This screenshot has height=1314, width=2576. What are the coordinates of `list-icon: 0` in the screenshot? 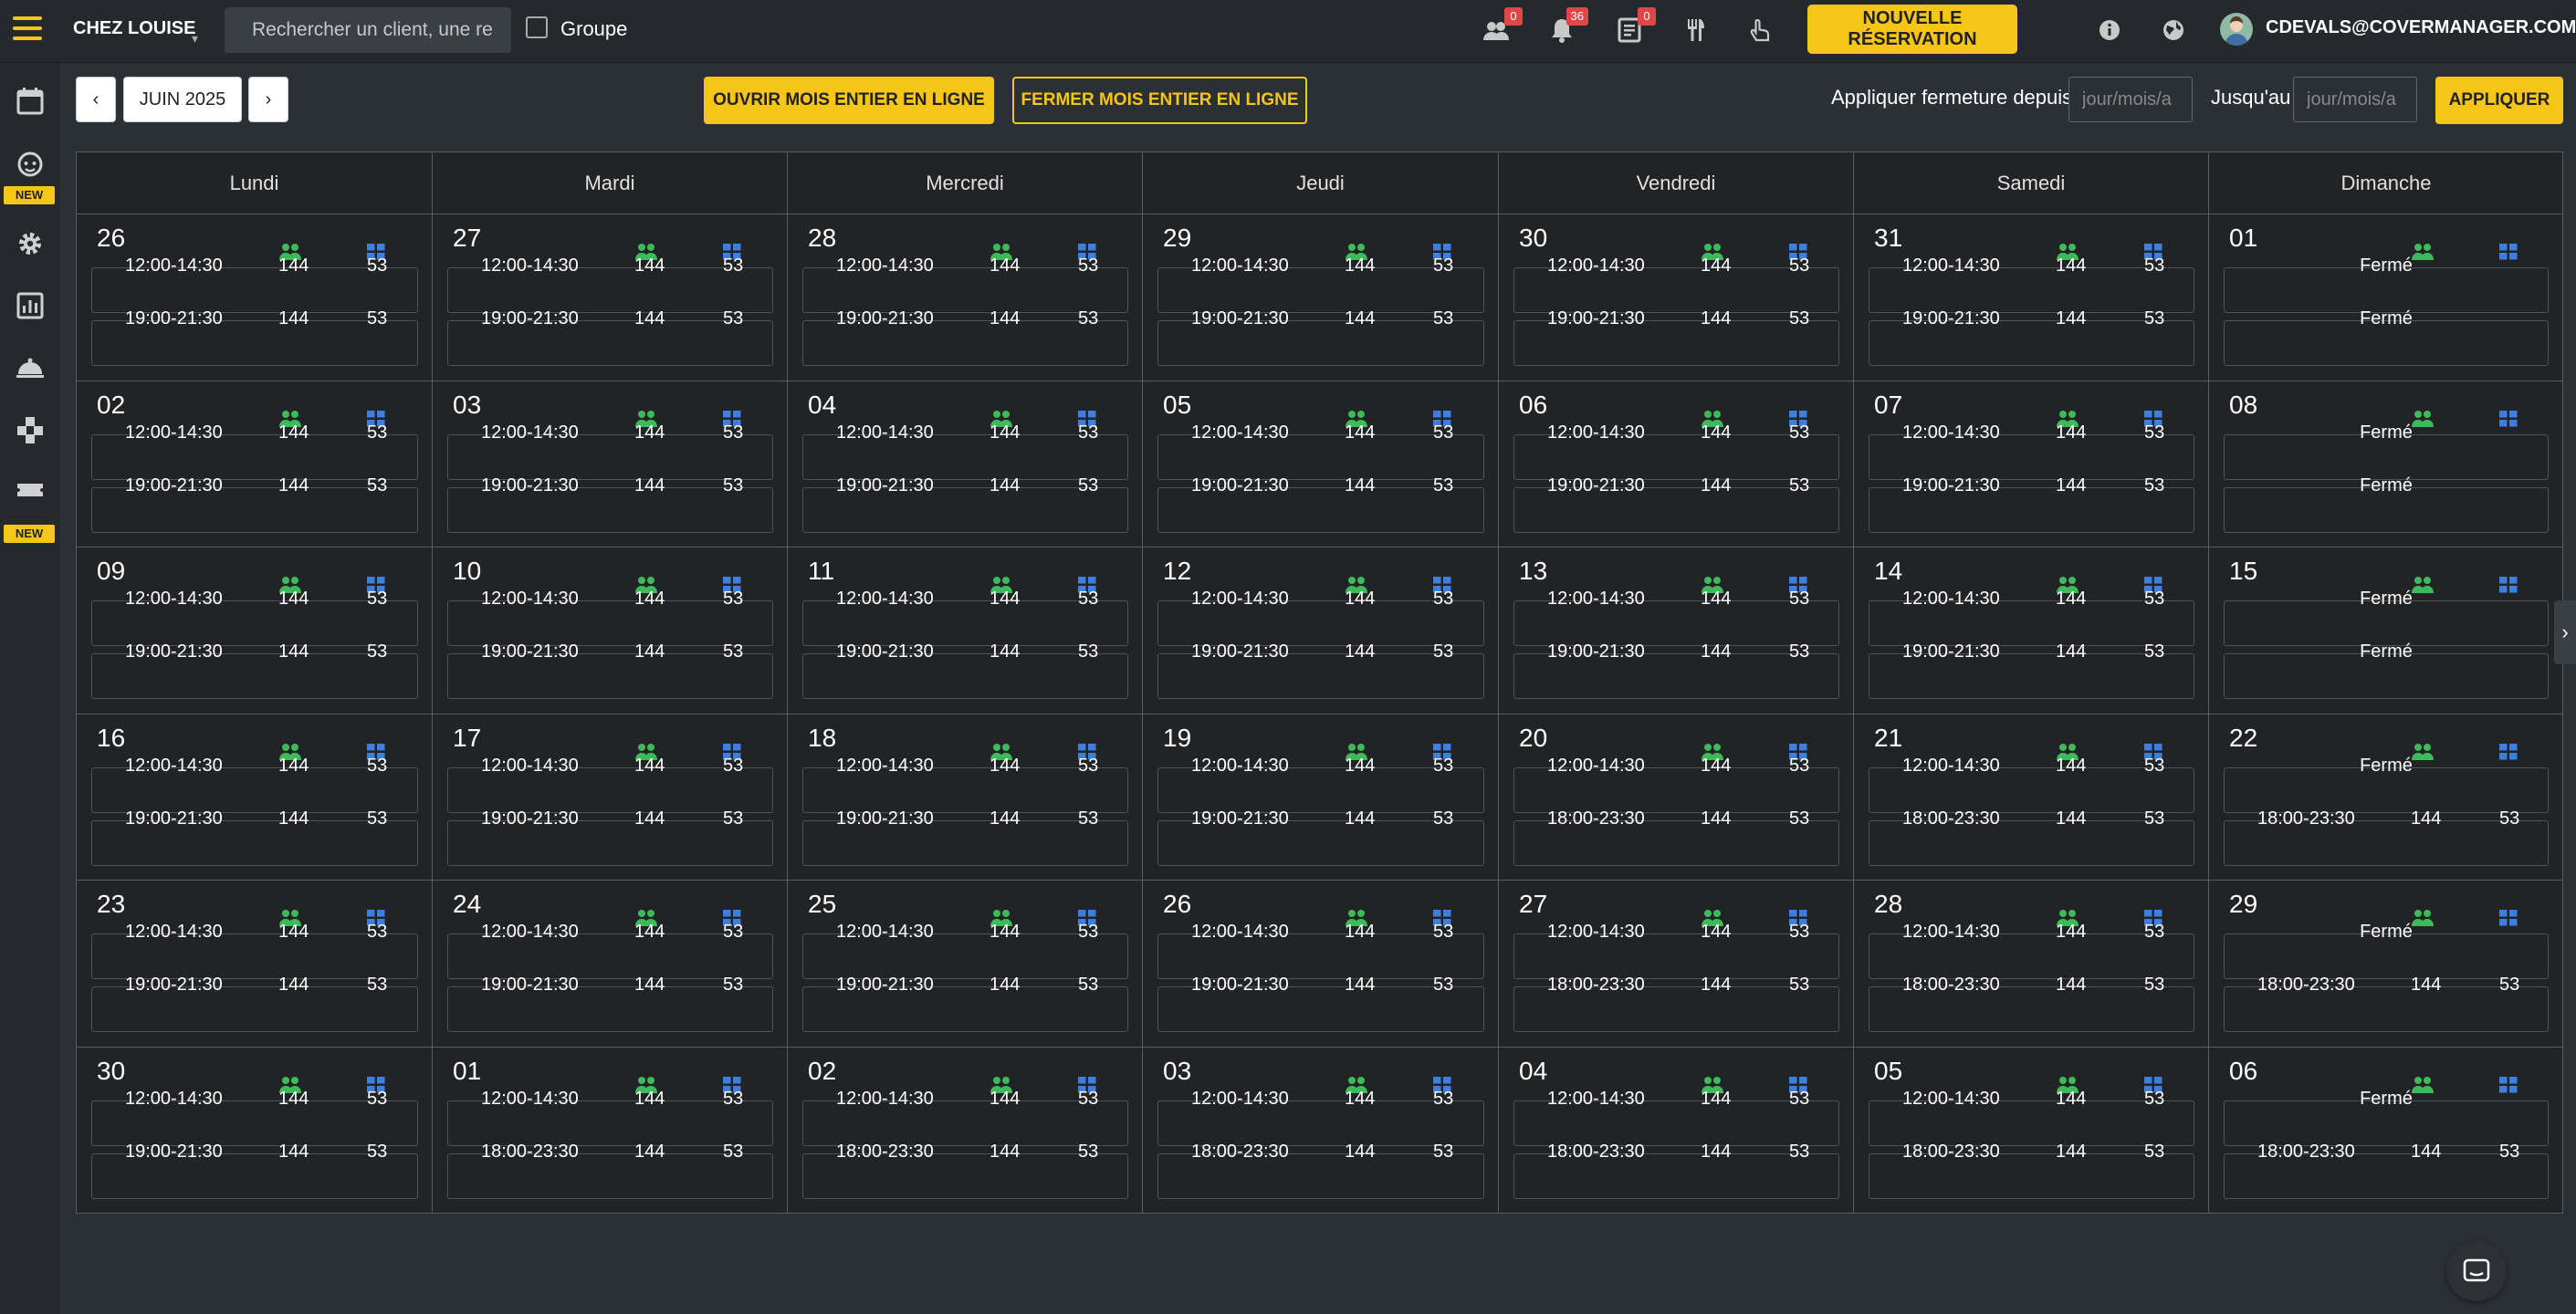 It's located at (1635, 26).